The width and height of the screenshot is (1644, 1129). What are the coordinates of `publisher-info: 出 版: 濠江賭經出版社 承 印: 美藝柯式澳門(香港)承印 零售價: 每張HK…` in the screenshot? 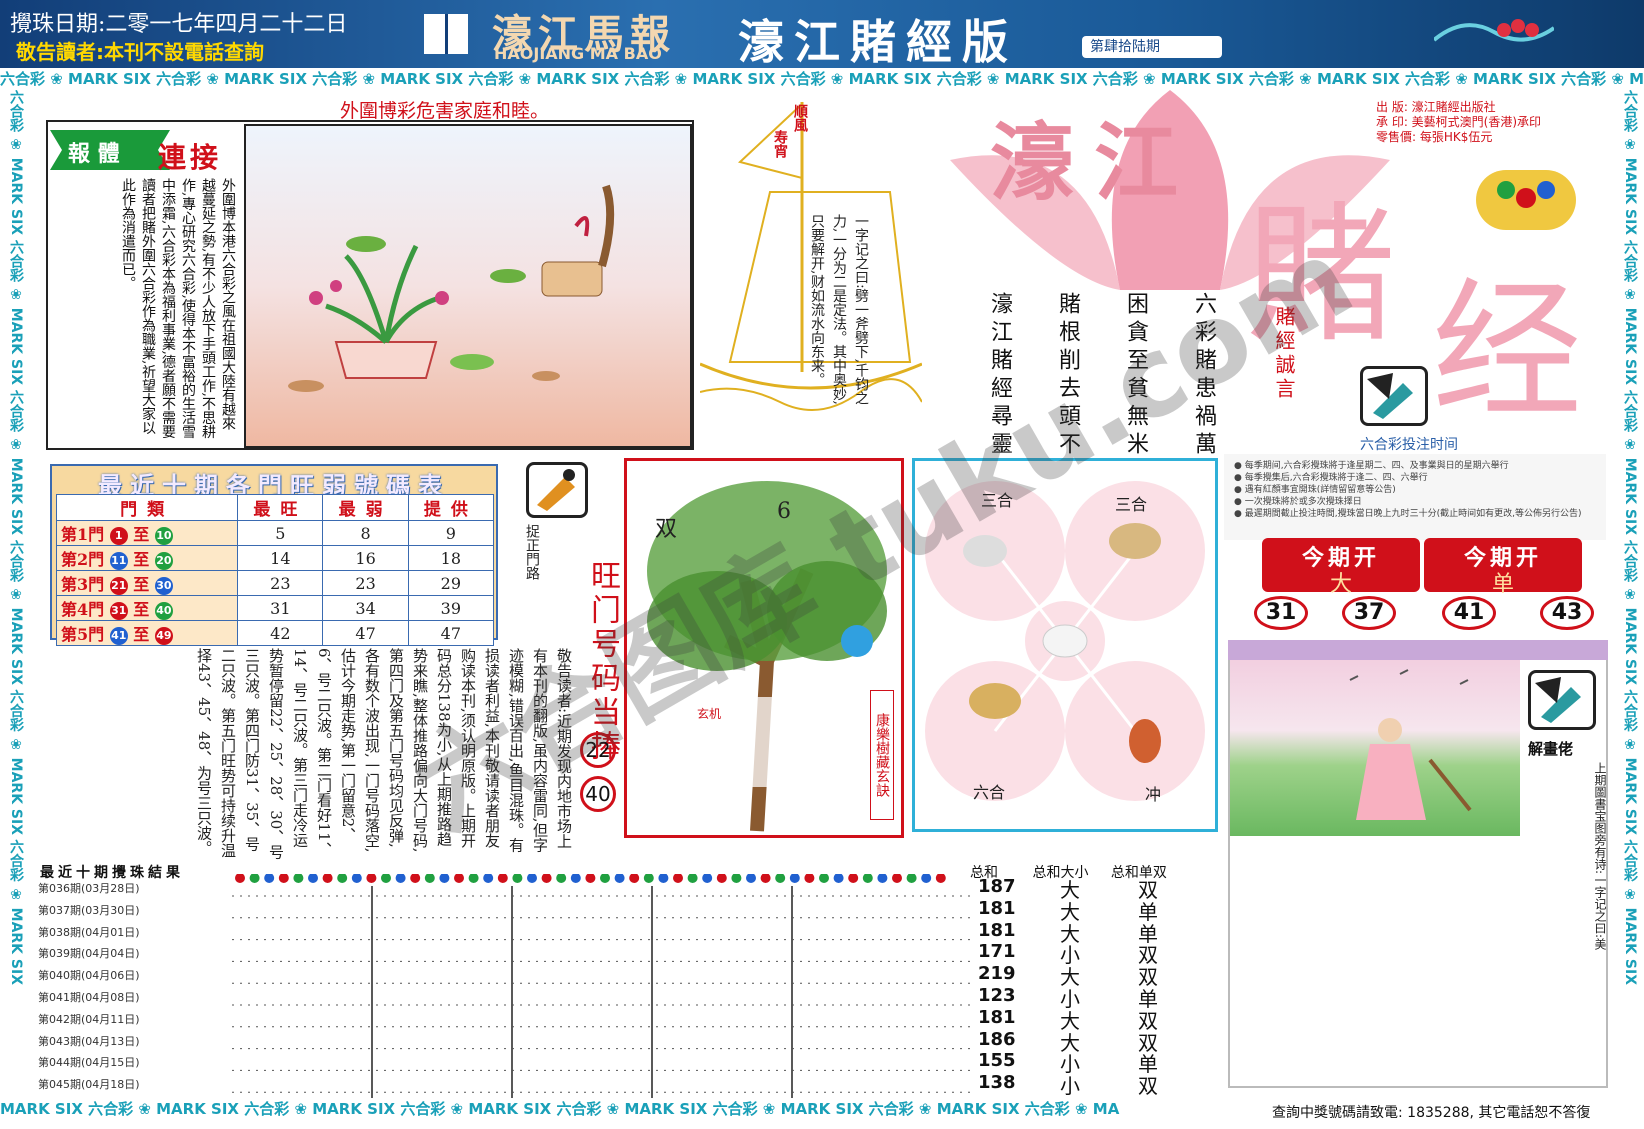 It's located at (1458, 122).